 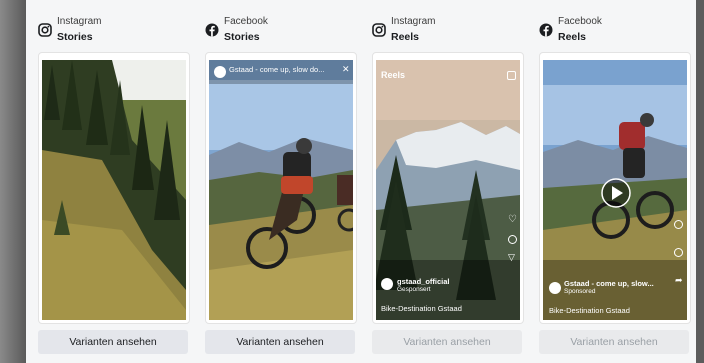 I want to click on share-icon: ➦, so click(x=679, y=280).